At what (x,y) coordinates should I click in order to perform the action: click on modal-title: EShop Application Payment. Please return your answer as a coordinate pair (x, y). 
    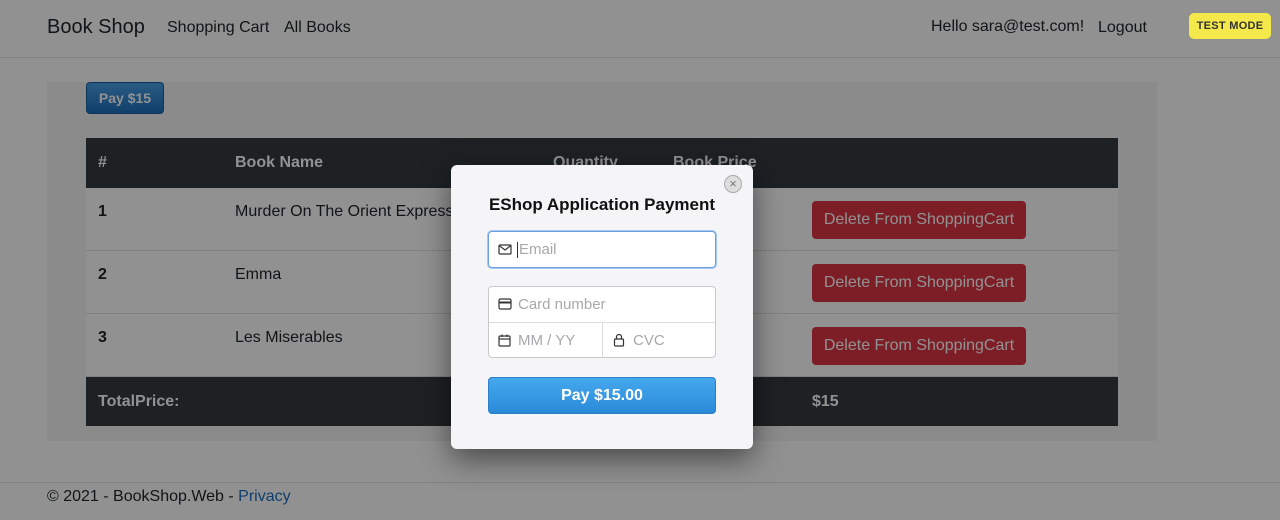
    Looking at the image, I should click on (602, 204).